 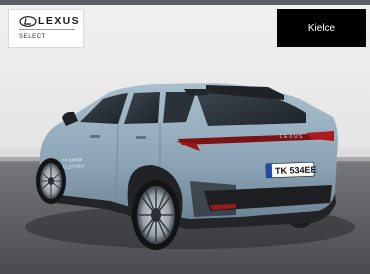 What do you see at coordinates (28, 21) in the screenshot?
I see `lexus-emblem-icon` at bounding box center [28, 21].